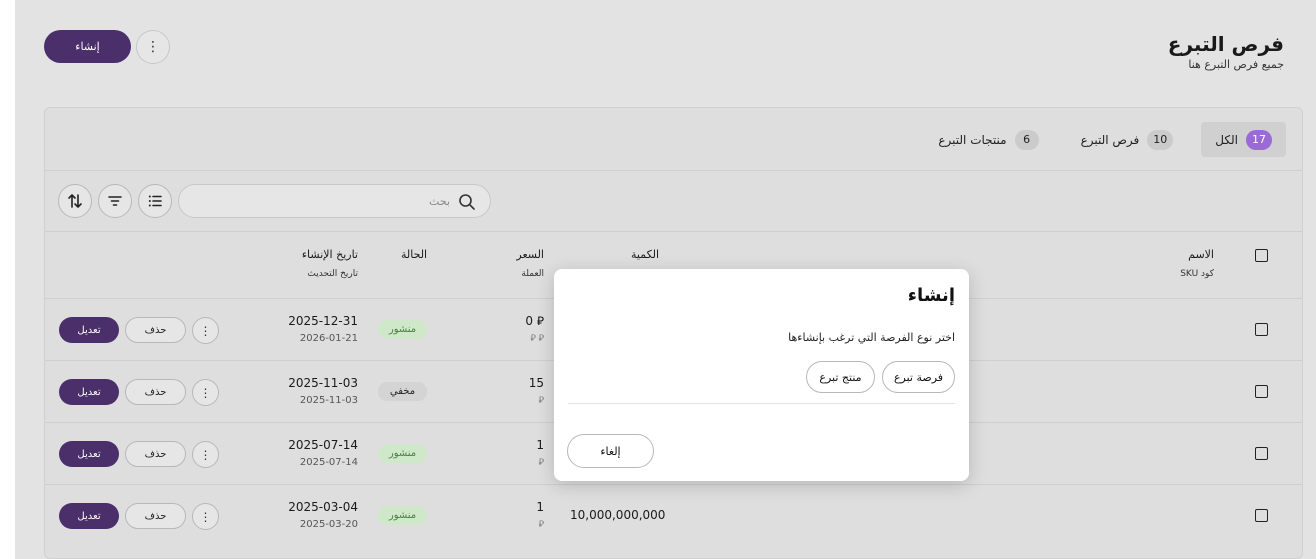  What do you see at coordinates (328, 400) in the screenshot?
I see `updated-date: 2025-11-03` at bounding box center [328, 400].